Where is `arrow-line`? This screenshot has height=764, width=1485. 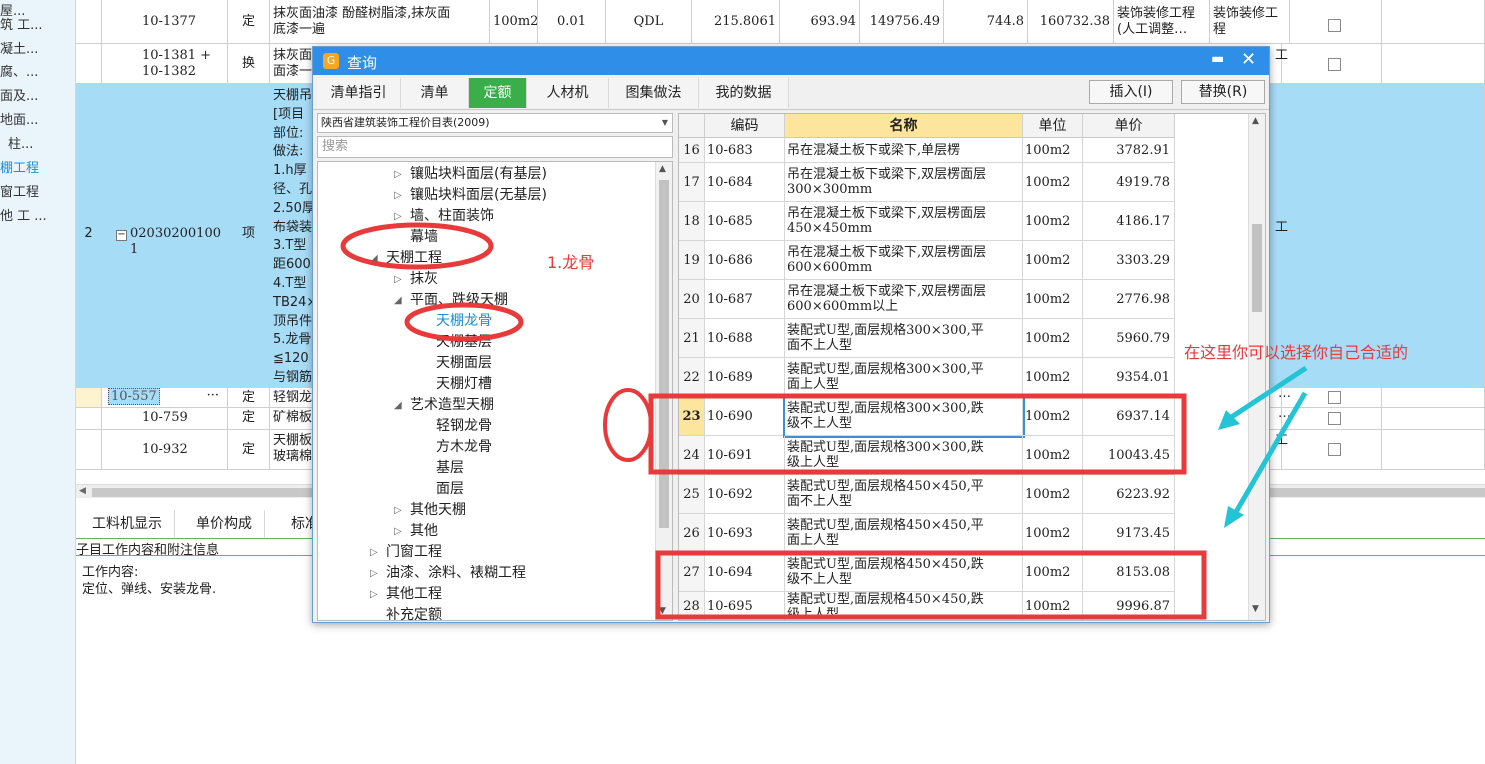
arrow-line is located at coordinates (1270, 452).